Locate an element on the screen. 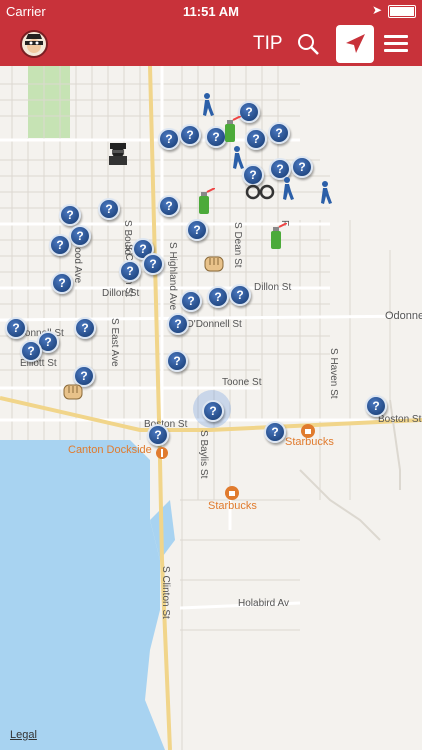 The height and width of the screenshot is (750, 422). poi-canton-dockside: Canton Dockside is located at coordinates (110, 450).